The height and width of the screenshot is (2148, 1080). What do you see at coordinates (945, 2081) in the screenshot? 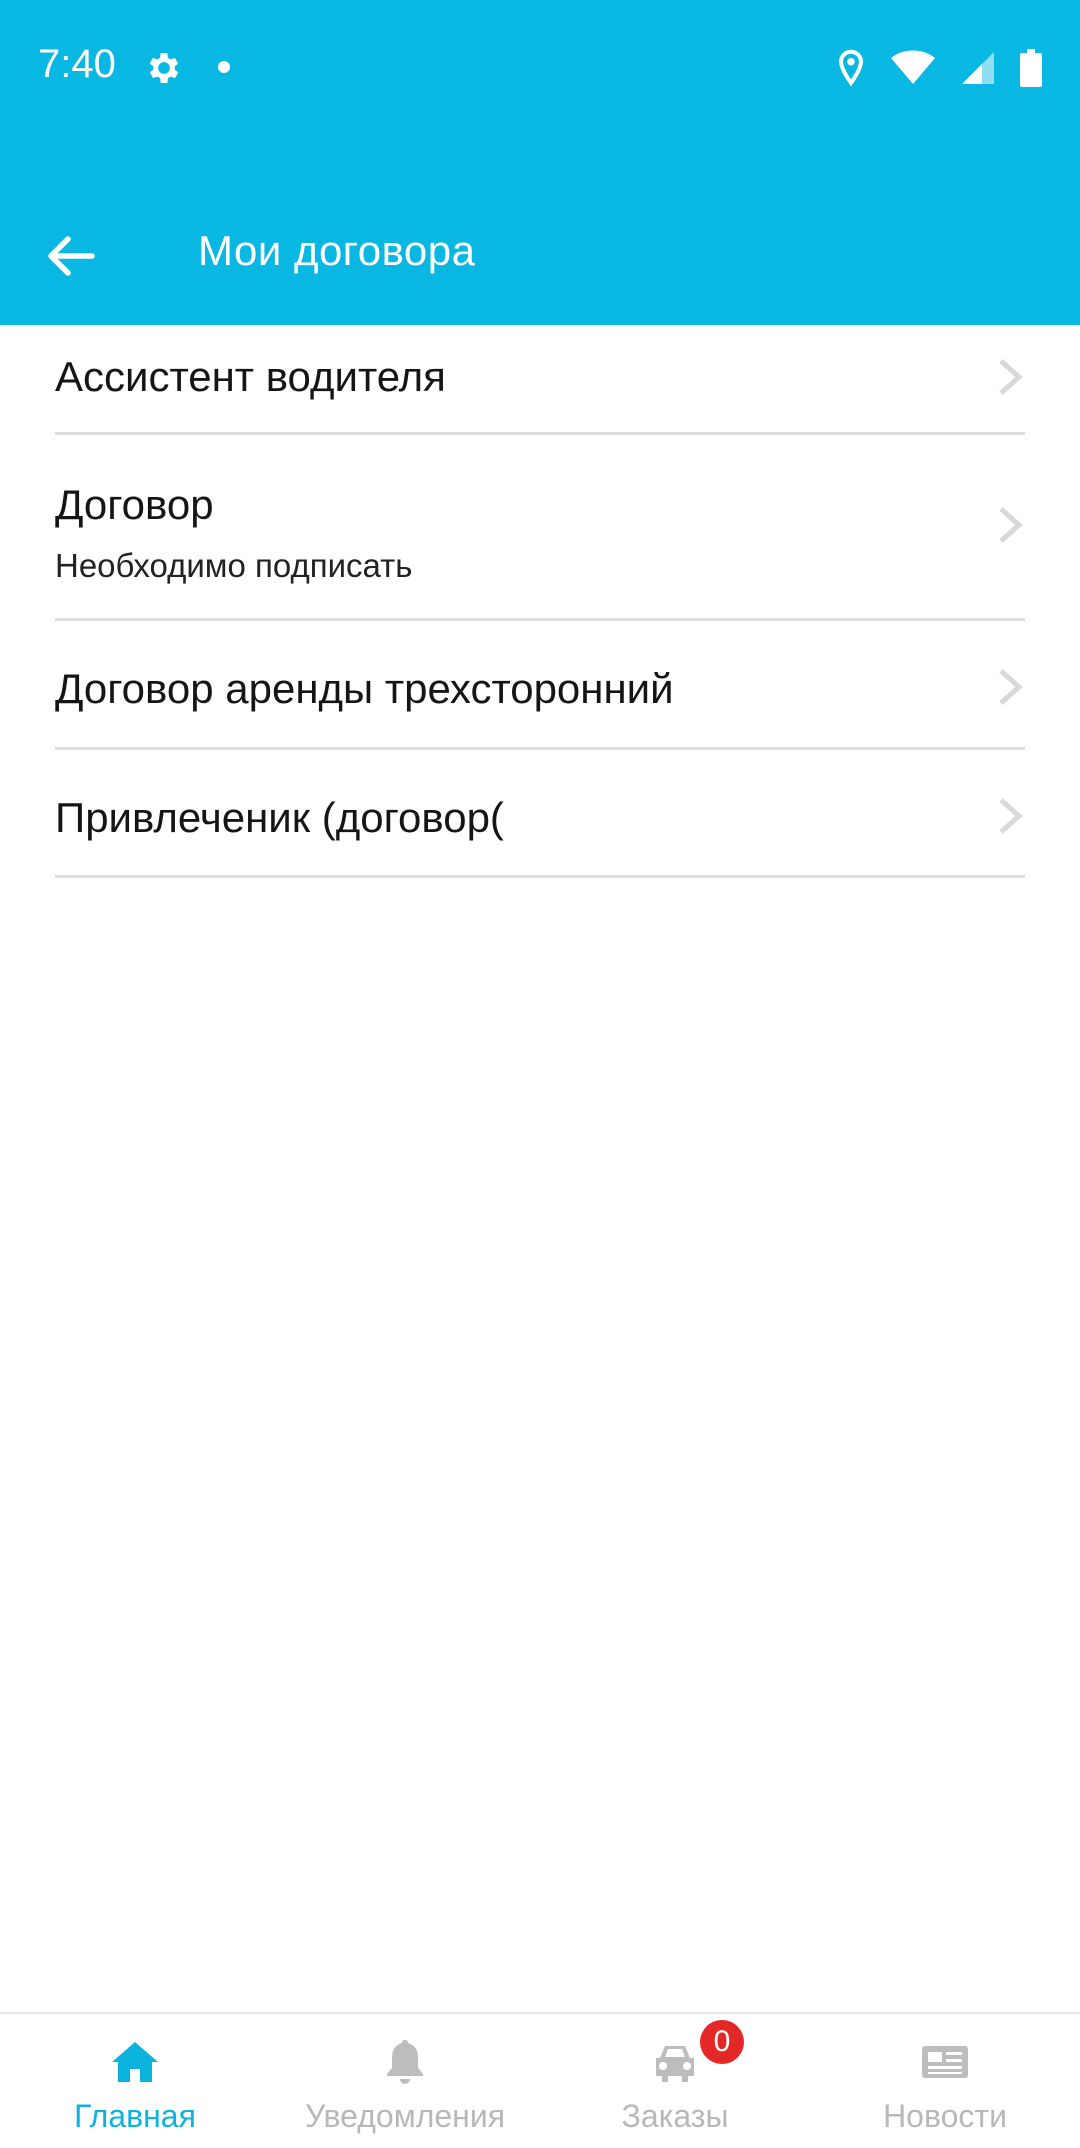
I see `nav-news: Новости` at bounding box center [945, 2081].